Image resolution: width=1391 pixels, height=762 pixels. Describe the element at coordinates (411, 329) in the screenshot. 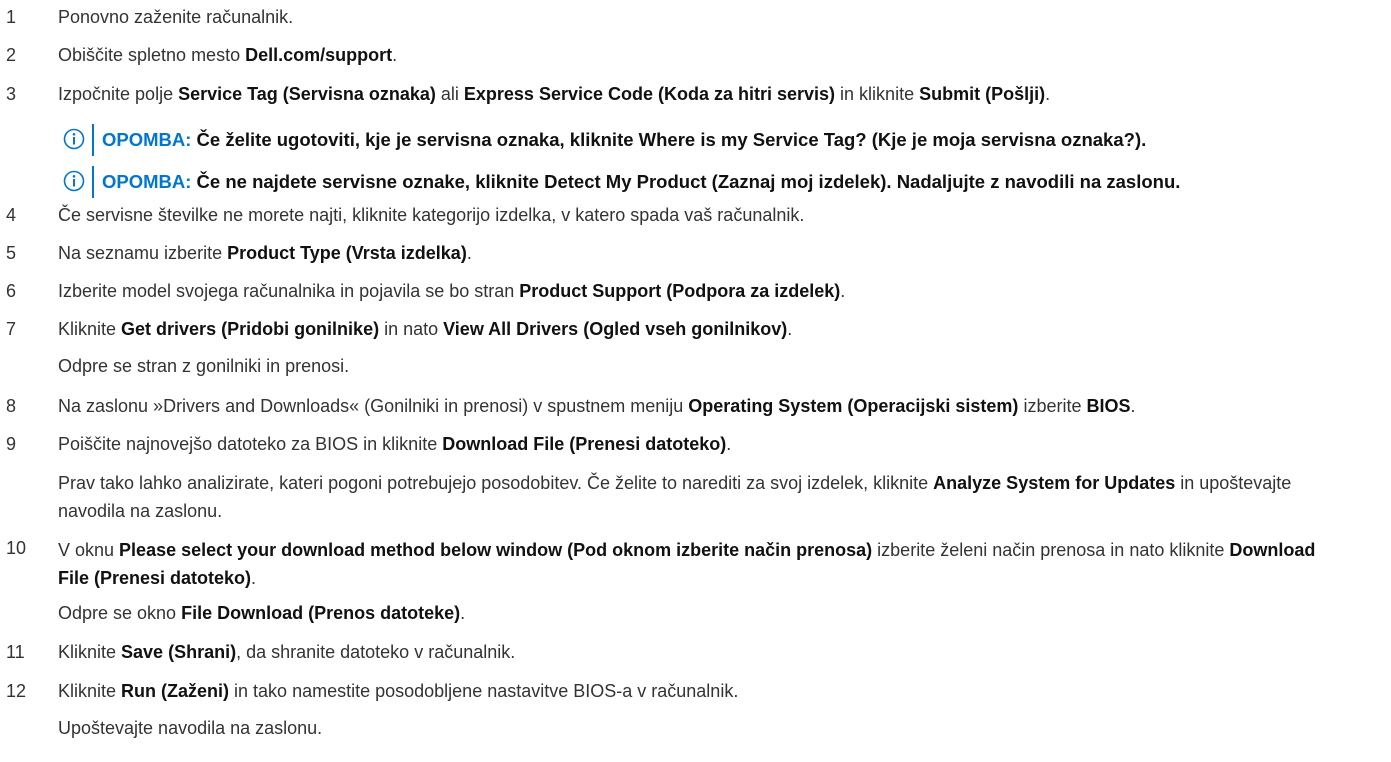

I see `text-run: in nato` at that location.